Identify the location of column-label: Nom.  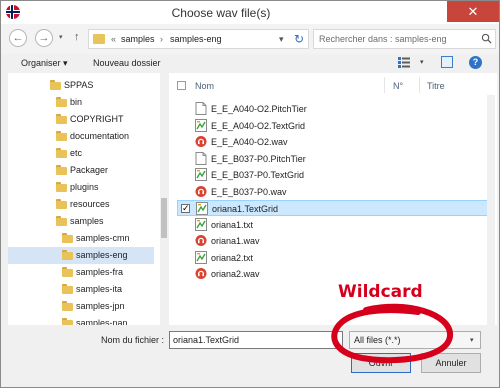
(205, 86).